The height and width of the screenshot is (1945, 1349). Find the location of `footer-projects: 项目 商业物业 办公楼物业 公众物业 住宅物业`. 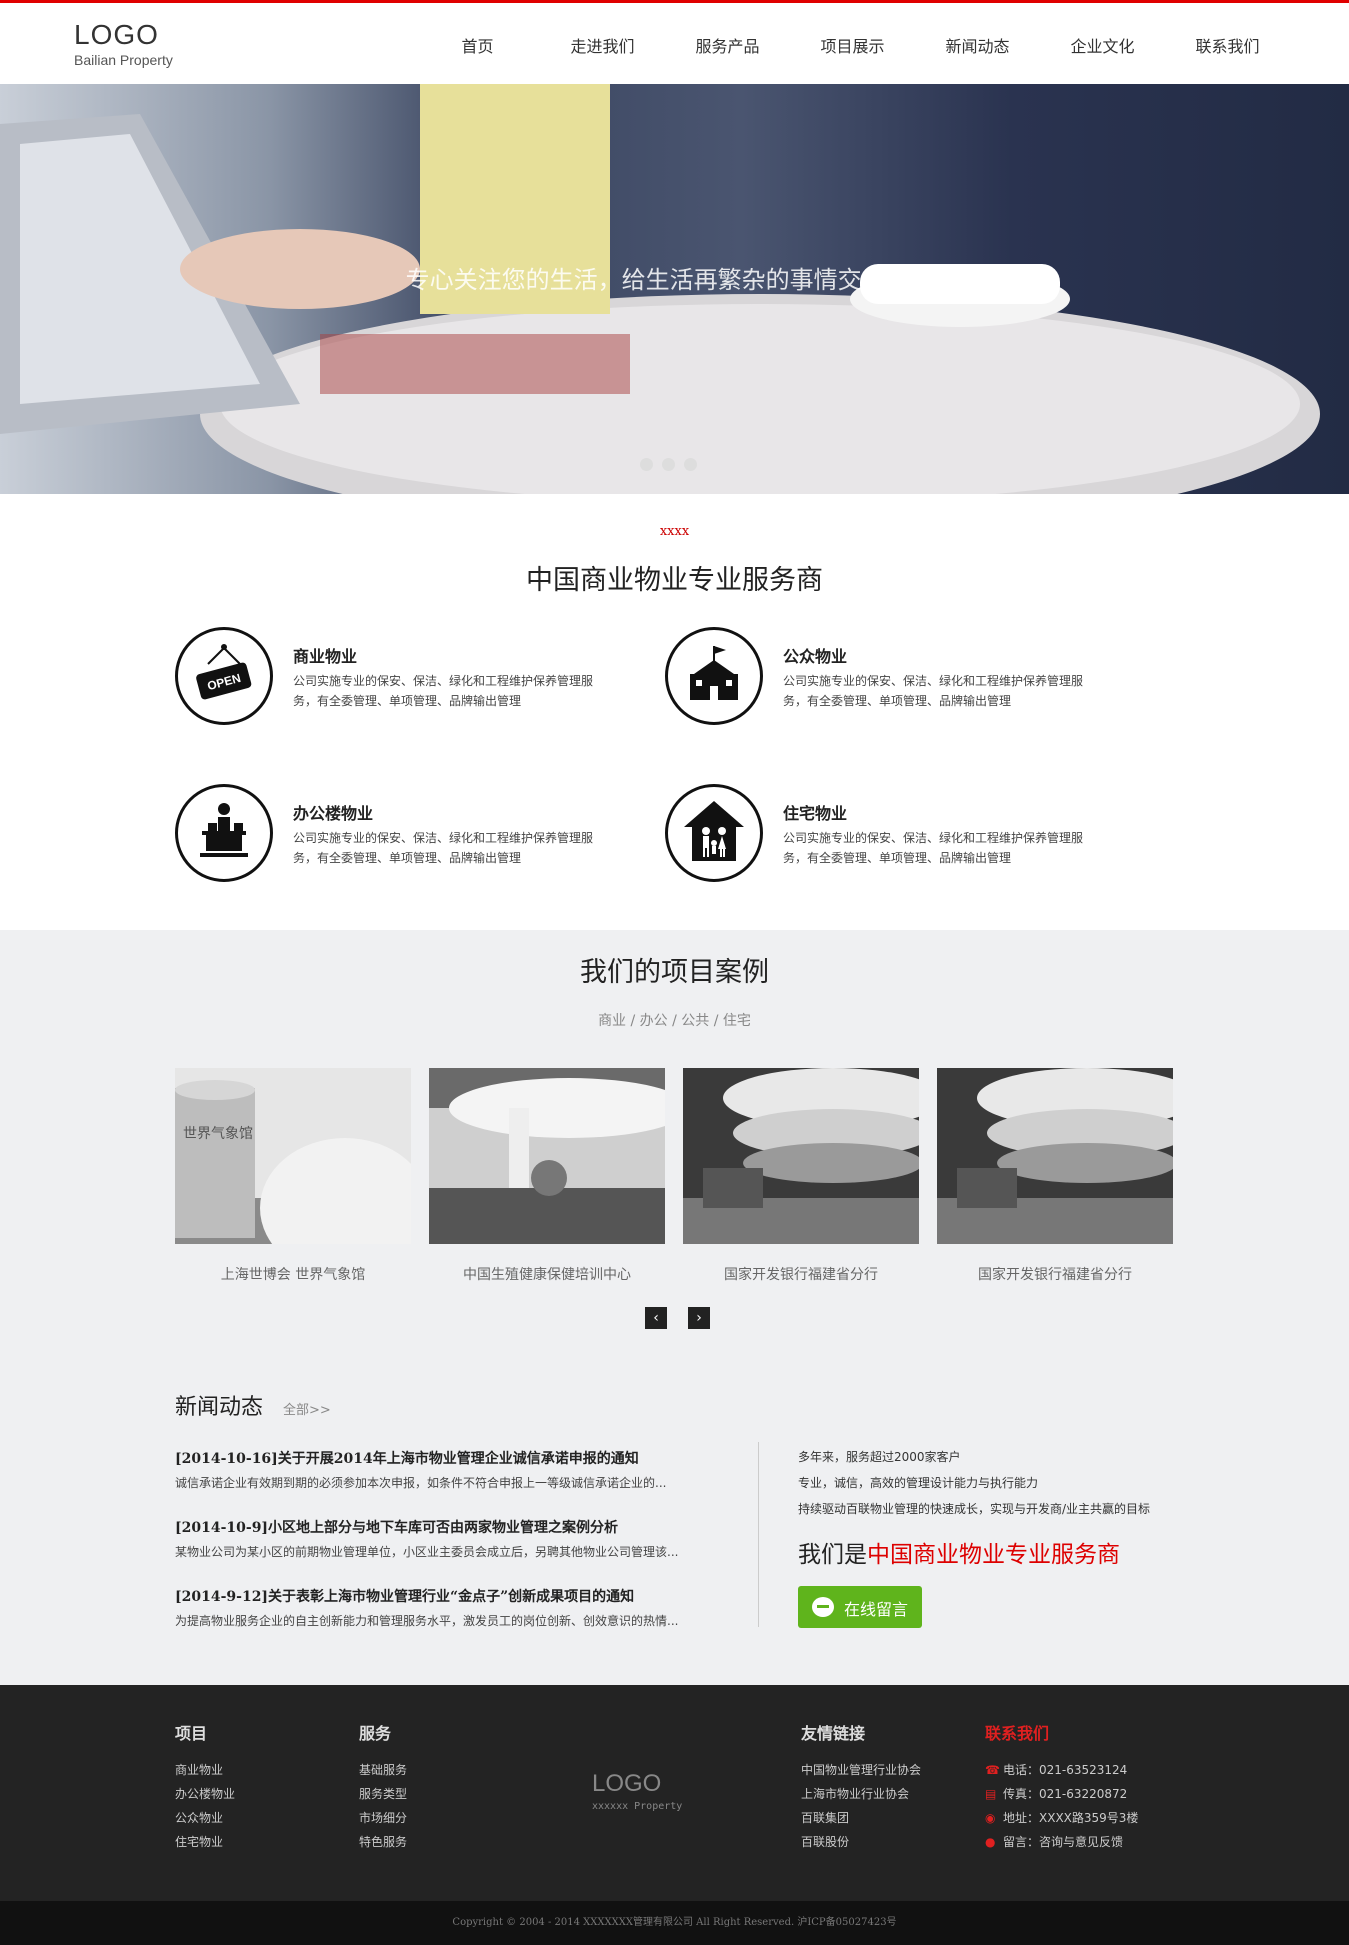

footer-projects: 项目 商业物业 办公楼物业 公众物业 住宅物业 is located at coordinates (205, 1787).